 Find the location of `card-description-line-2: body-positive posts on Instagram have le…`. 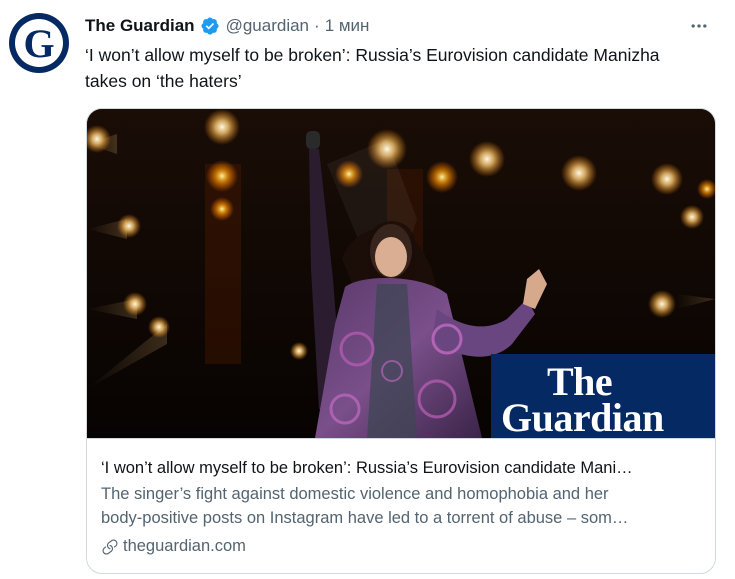

card-description-line-2: body-positive posts on Instagram have le… is located at coordinates (365, 518).